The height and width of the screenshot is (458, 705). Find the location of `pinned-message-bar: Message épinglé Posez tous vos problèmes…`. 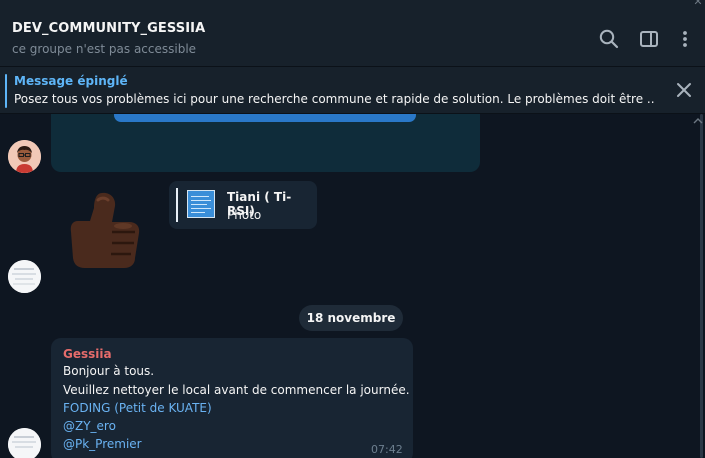

pinned-message-bar: Message épinglé Posez tous vos problèmes… is located at coordinates (352, 90).